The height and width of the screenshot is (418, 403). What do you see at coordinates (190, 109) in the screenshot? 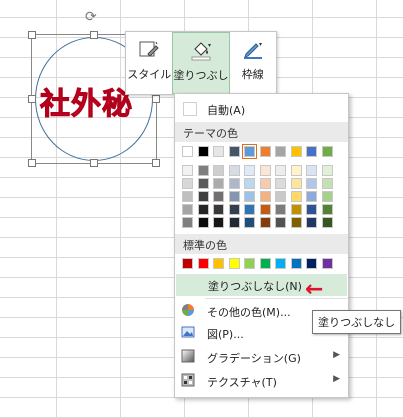
I see `automatic-swatch` at bounding box center [190, 109].